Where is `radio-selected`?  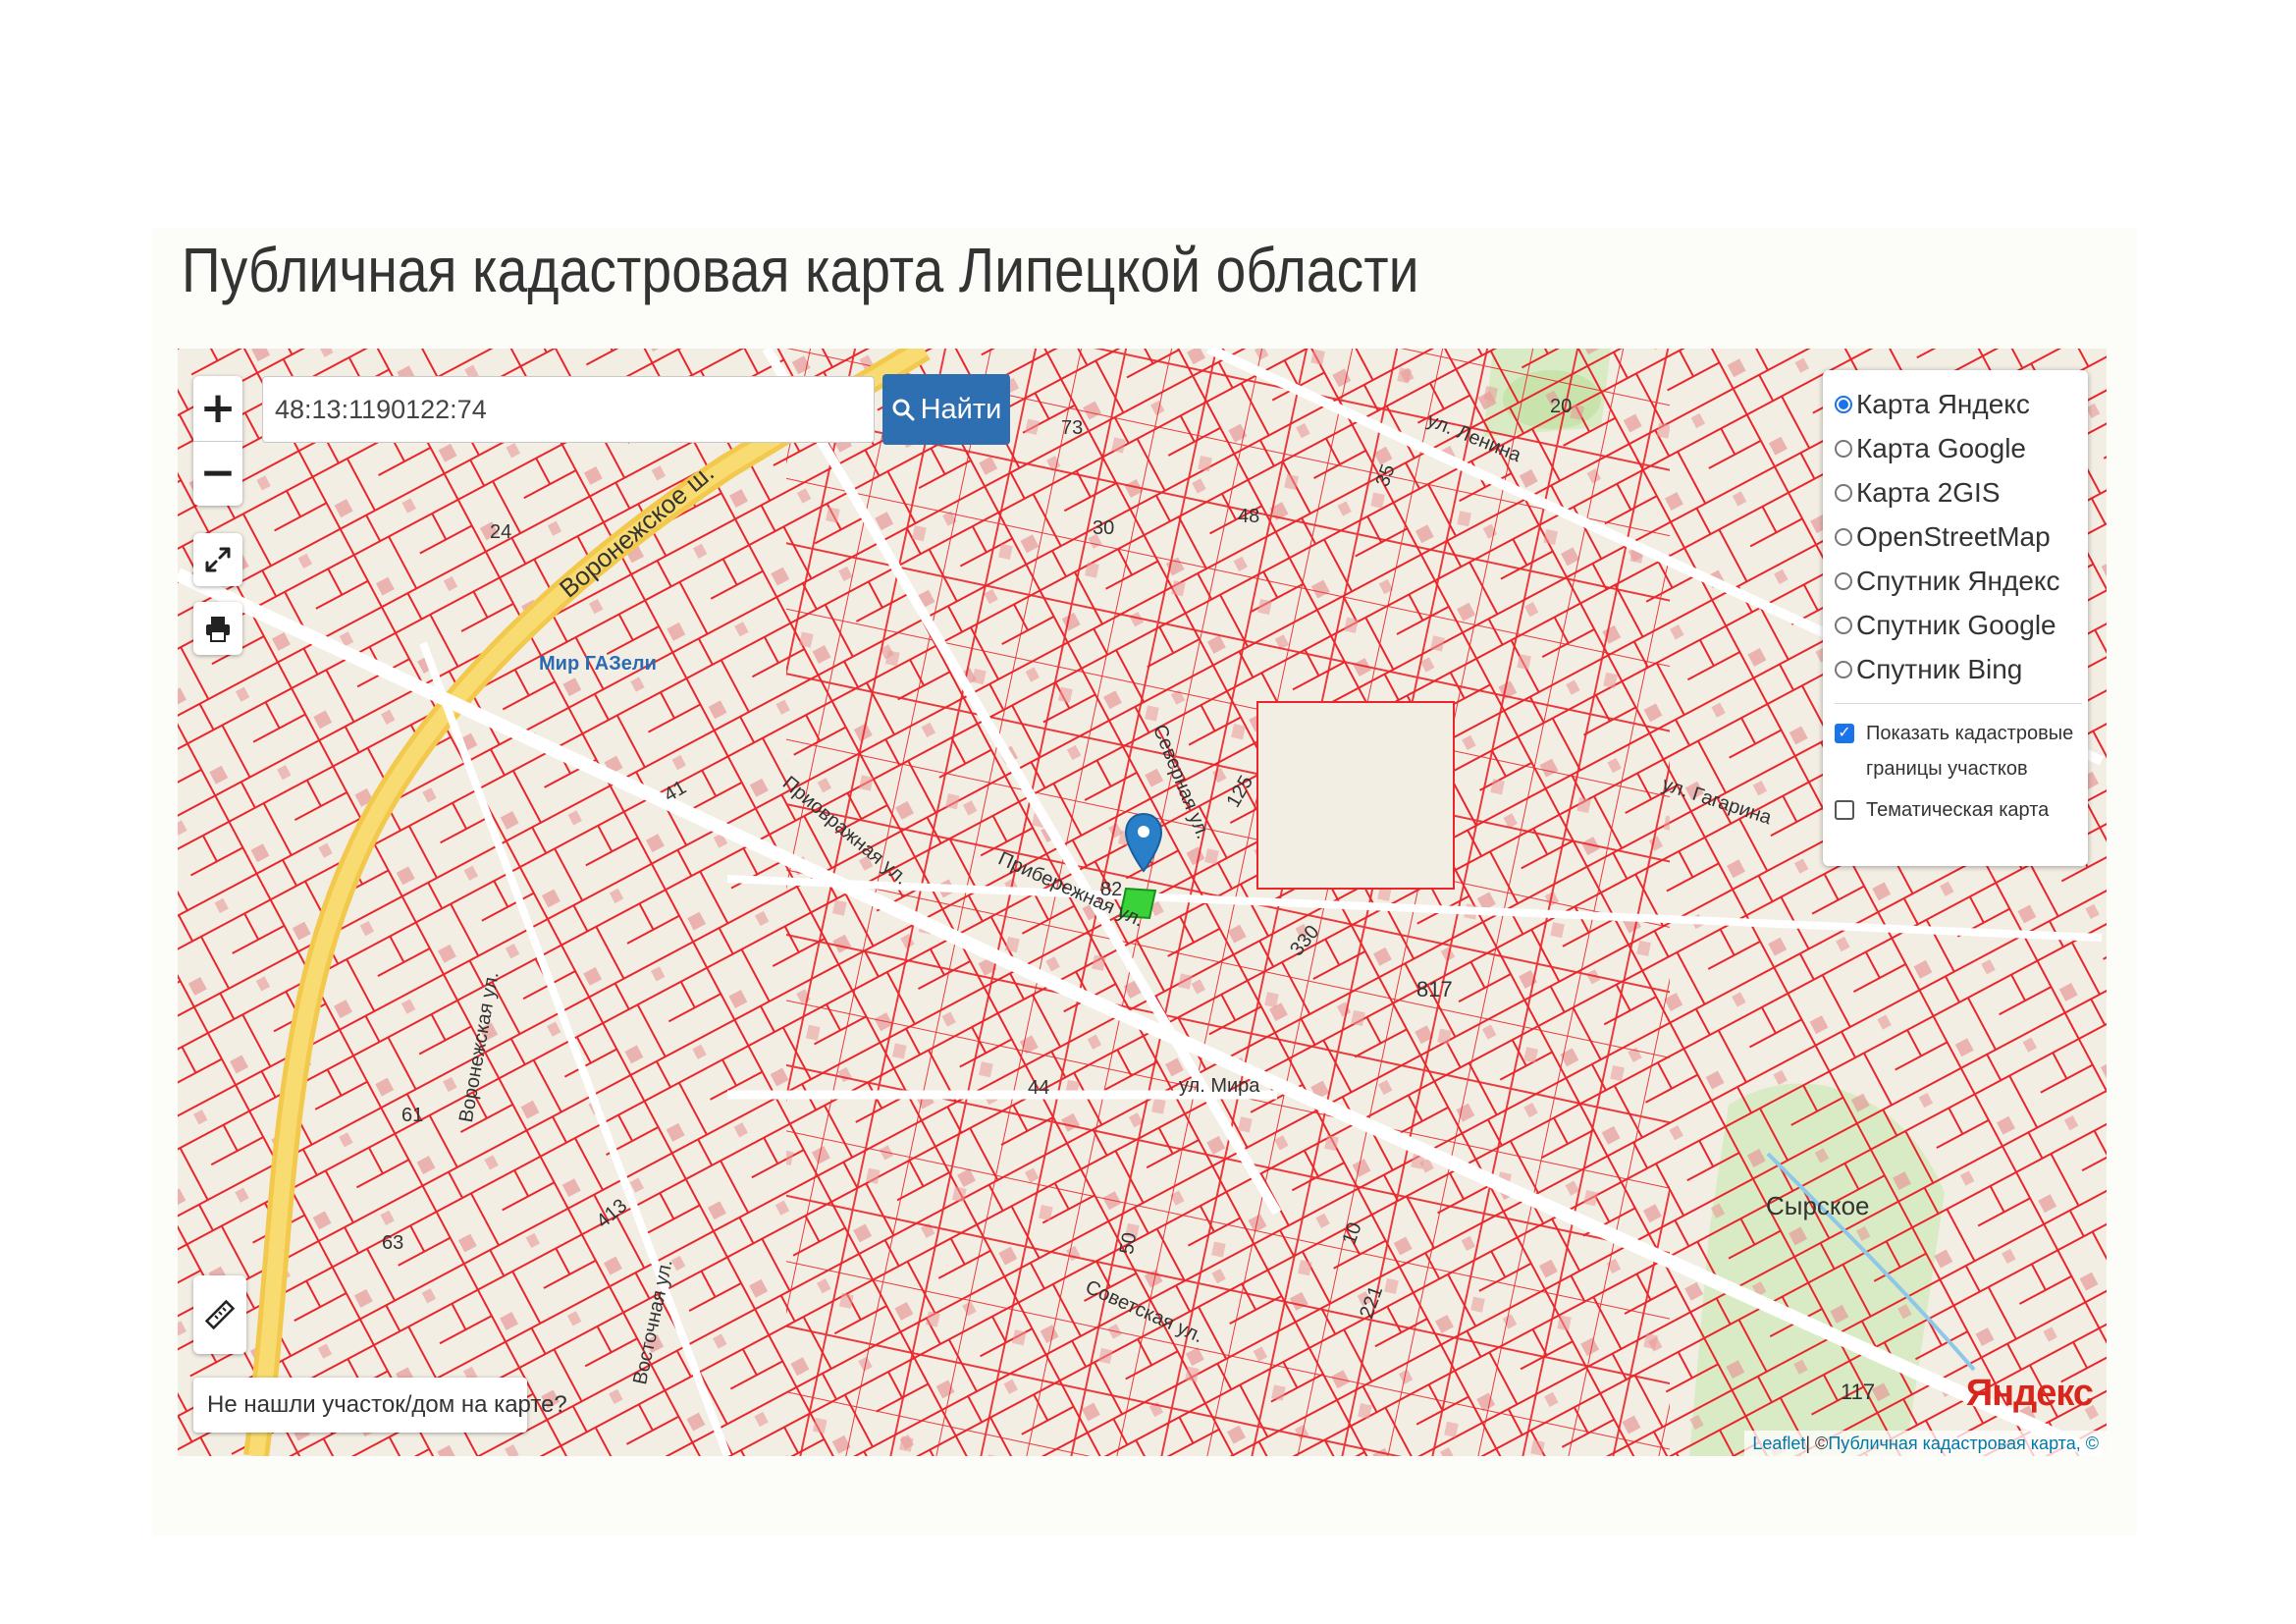 radio-selected is located at coordinates (1844, 404).